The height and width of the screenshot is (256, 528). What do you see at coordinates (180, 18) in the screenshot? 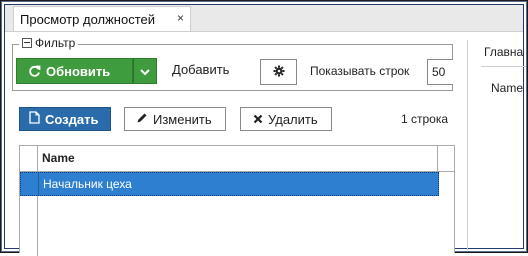
I see `close-icon: ×` at bounding box center [180, 18].